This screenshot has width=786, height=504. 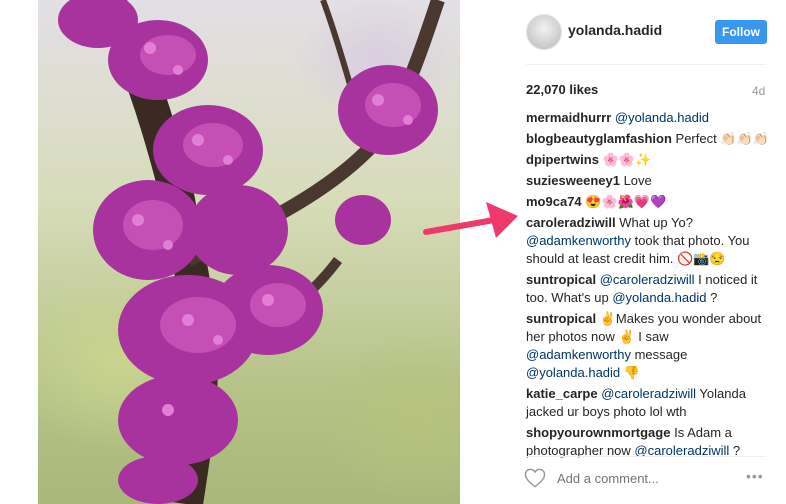 I want to click on header-divider, so click(x=646, y=64).